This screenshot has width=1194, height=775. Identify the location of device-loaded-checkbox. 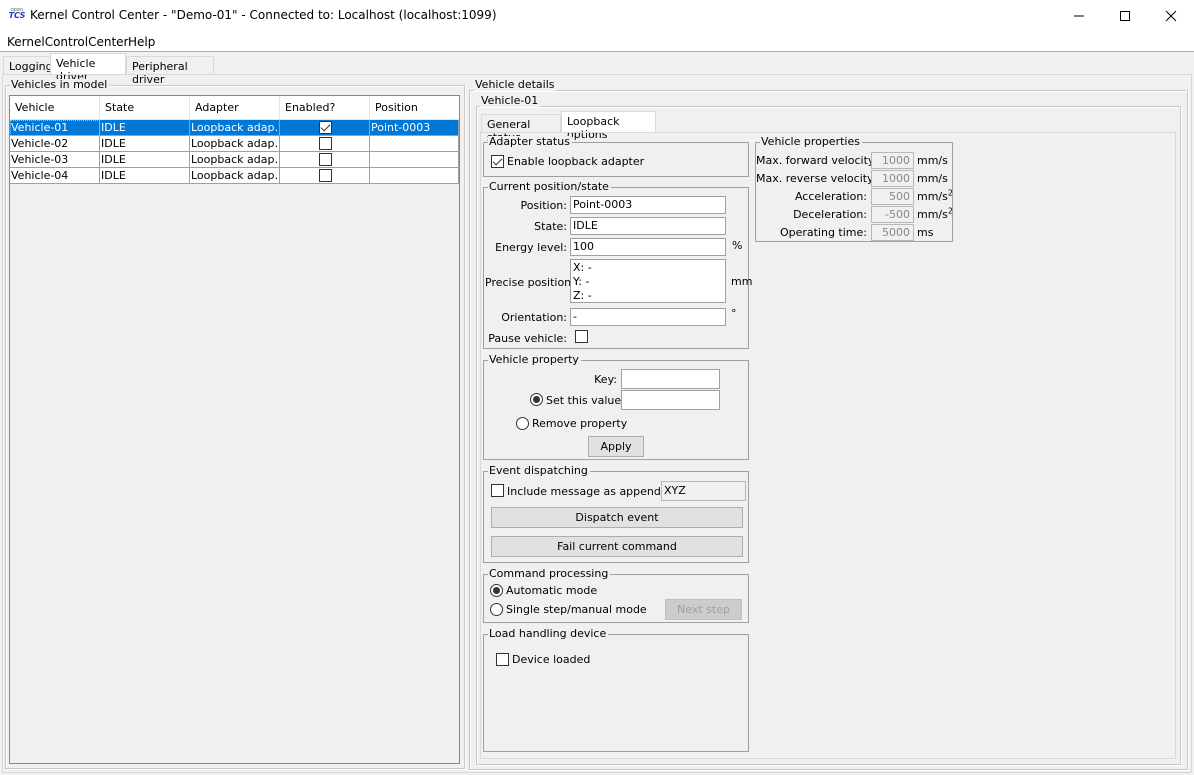
(502, 661).